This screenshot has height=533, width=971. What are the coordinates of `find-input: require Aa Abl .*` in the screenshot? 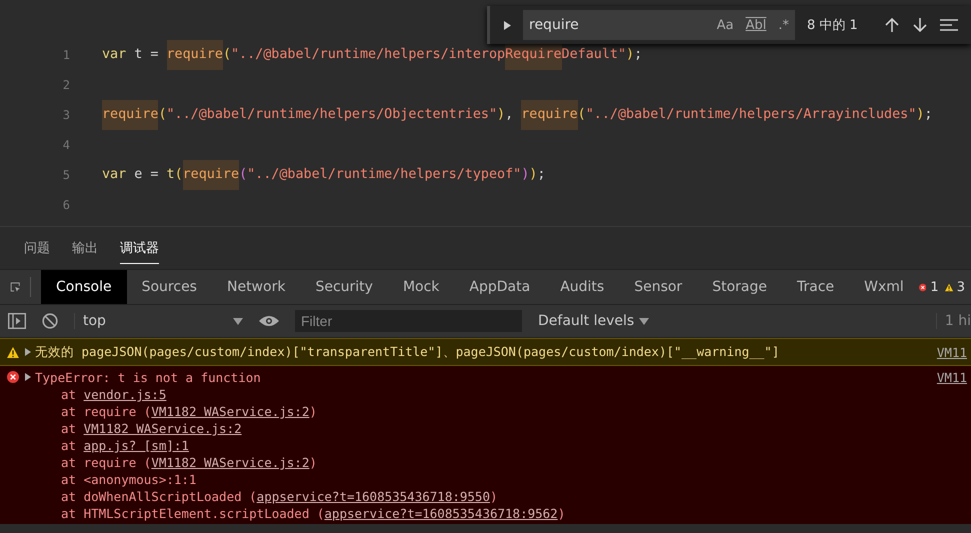 It's located at (659, 25).